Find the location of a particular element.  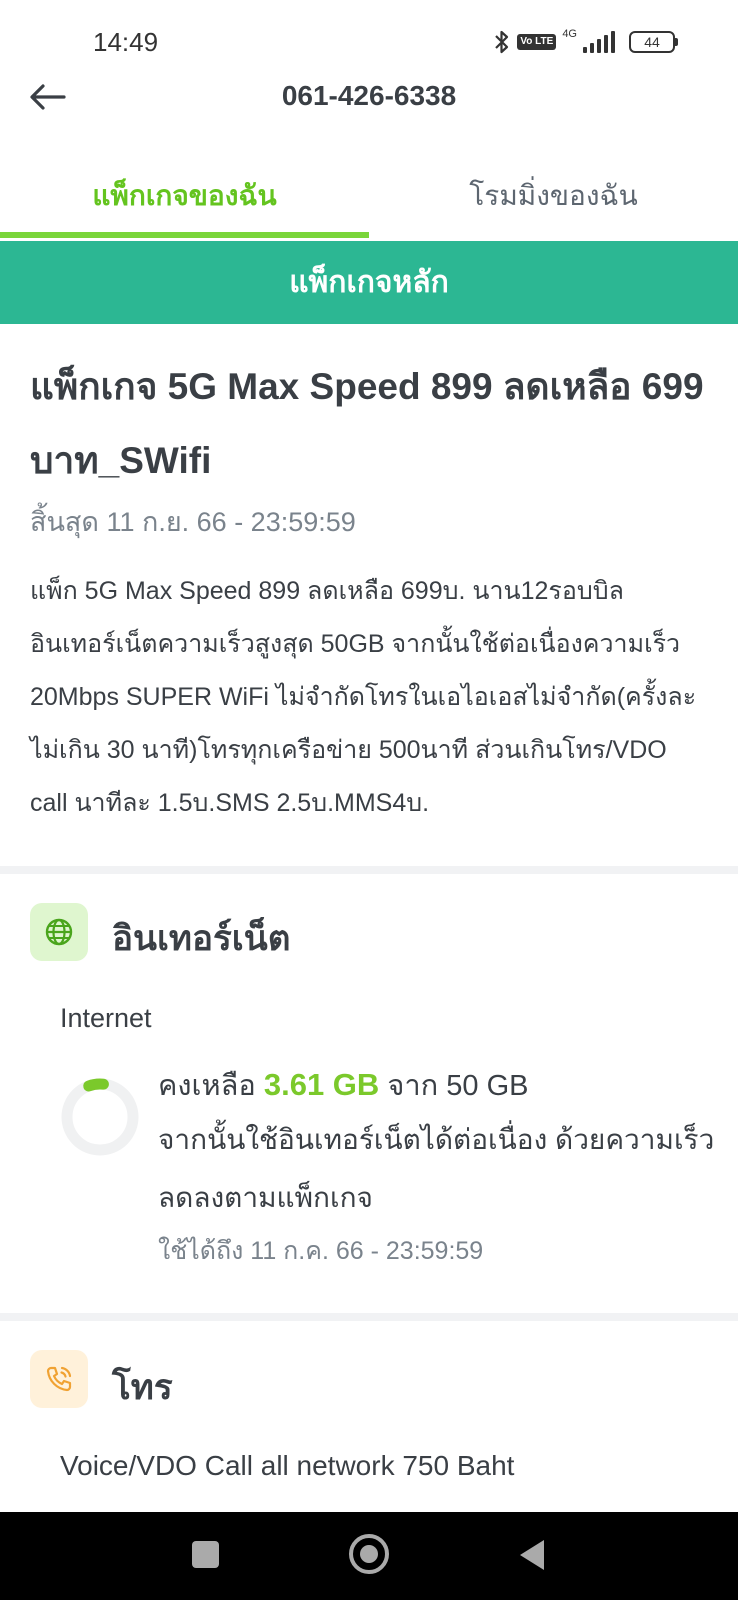

remaining-prefix: คงเหลือ is located at coordinates (207, 1086).